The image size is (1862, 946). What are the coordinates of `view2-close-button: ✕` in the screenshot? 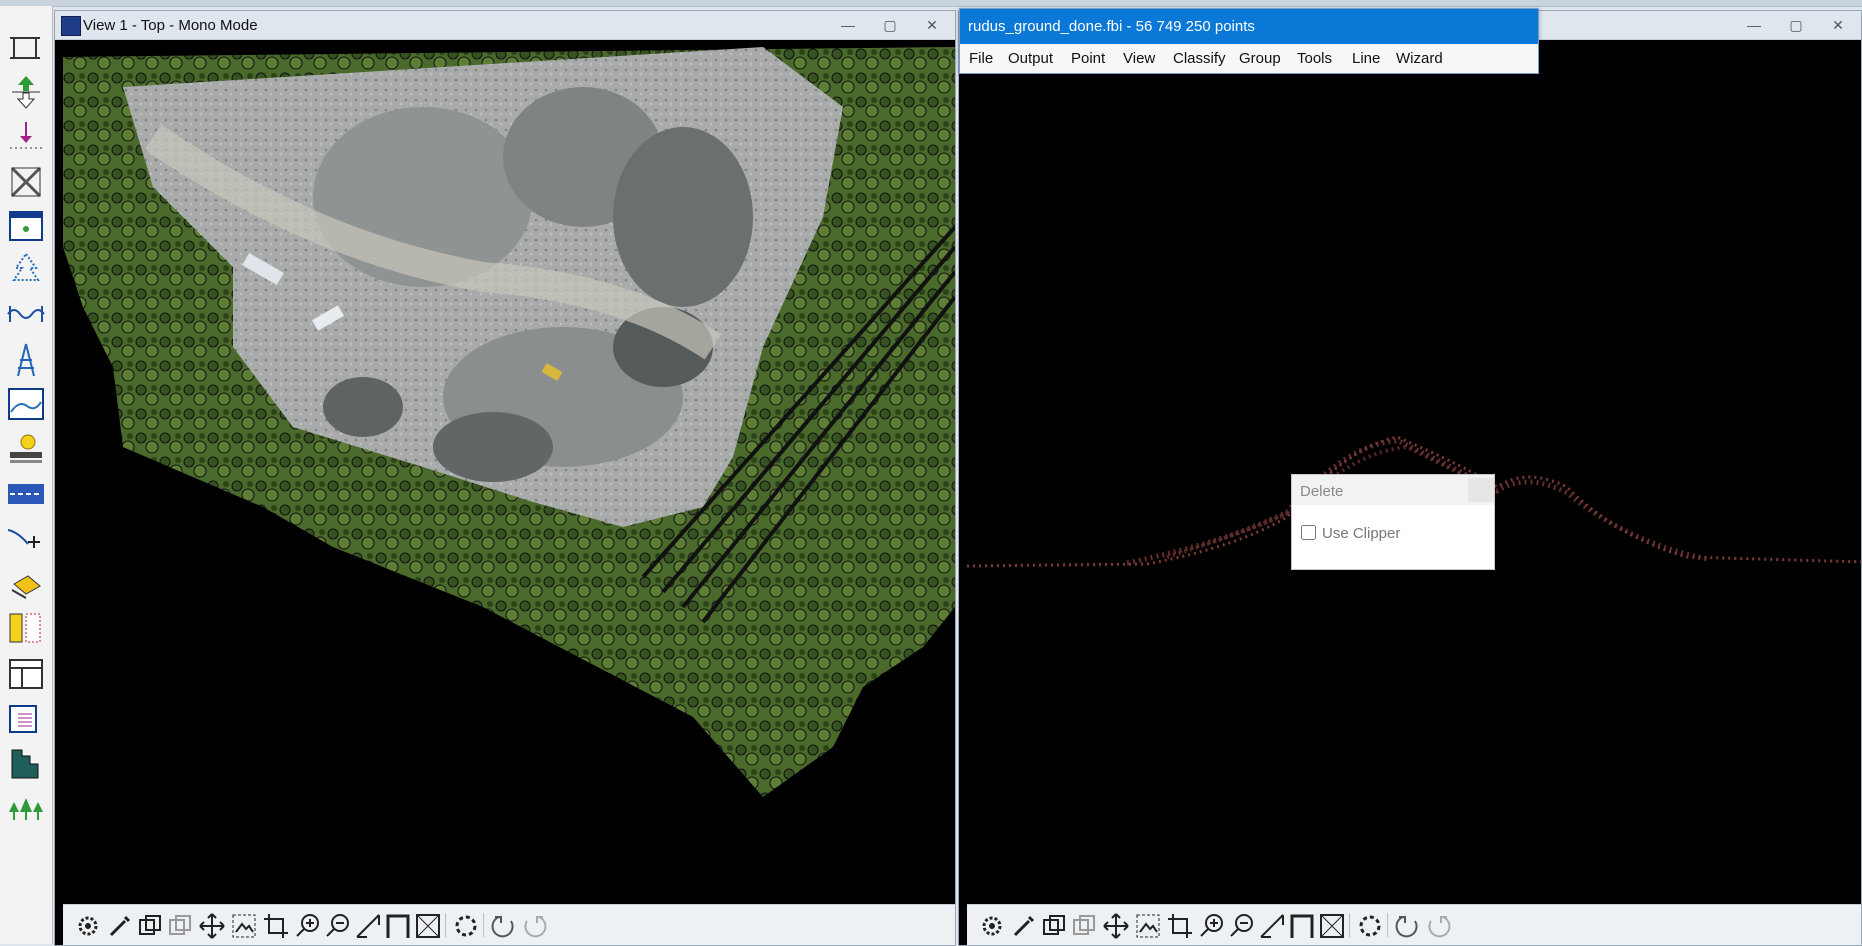 It's located at (1838, 25).